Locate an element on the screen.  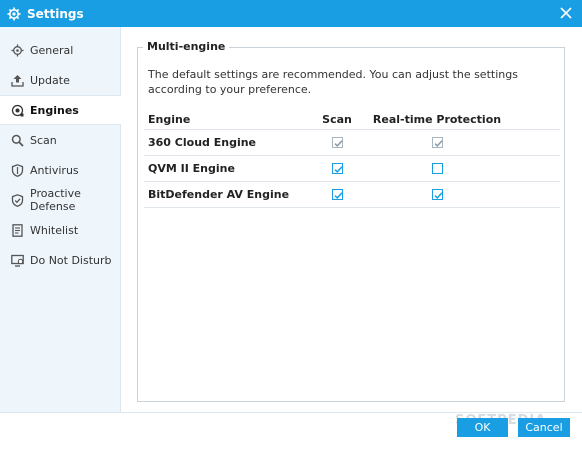
engine-name: 360 Cloud Engine is located at coordinates (202, 142).